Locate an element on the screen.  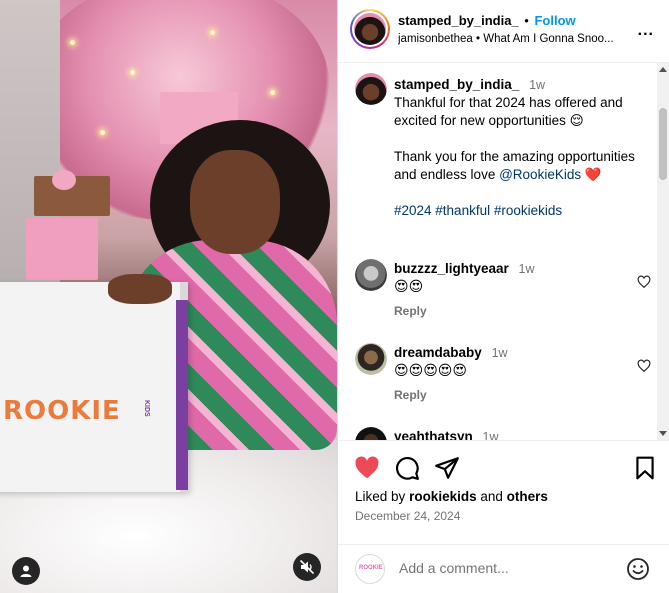
add-comment-row: ROOKIE is located at coordinates (503, 568).